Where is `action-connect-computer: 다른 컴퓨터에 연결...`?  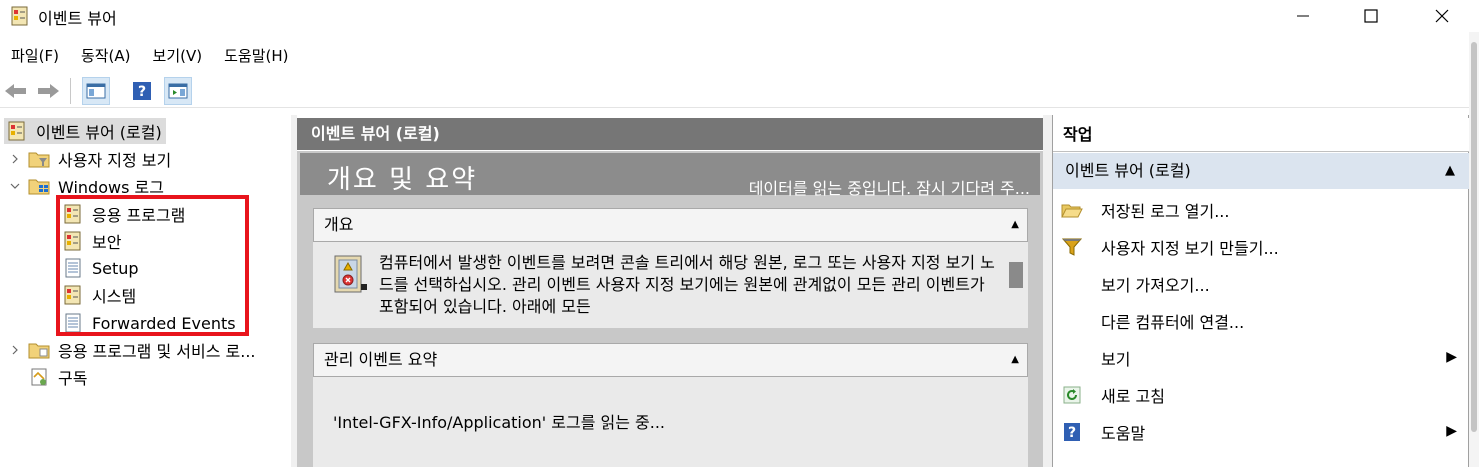 action-connect-computer: 다른 컴퓨터에 연결... is located at coordinates (1261, 320).